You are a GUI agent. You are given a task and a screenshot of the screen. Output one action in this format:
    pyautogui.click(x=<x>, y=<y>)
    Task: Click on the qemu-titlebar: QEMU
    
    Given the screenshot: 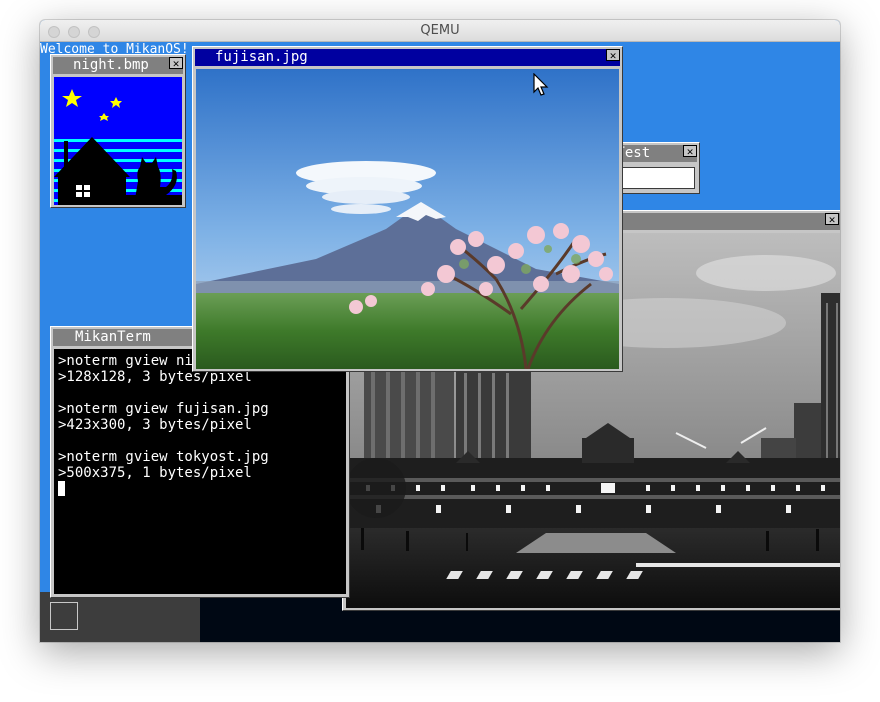 What is the action you would take?
    pyautogui.click(x=440, y=31)
    